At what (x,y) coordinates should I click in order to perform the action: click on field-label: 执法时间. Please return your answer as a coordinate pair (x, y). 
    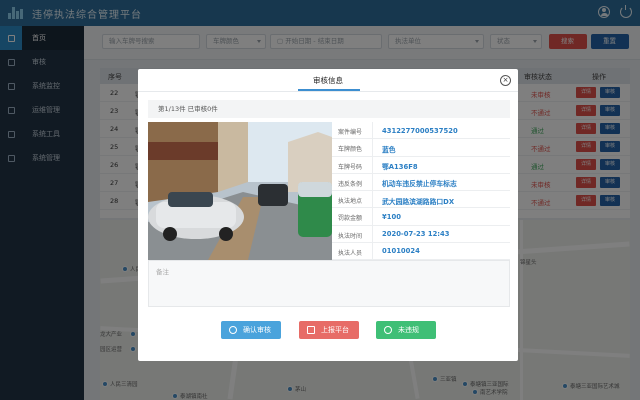
    Looking at the image, I should click on (350, 236).